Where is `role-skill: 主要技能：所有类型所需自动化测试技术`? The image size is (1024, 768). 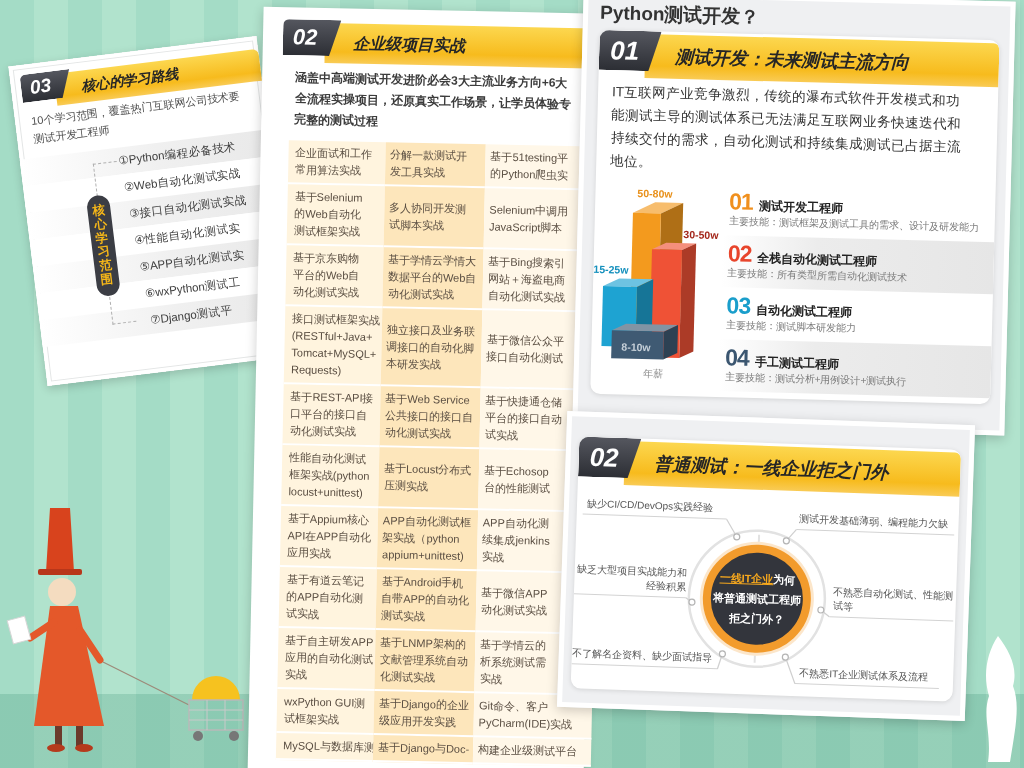 role-skill: 主要技能：所有类型所需自动化测试技术 is located at coordinates (818, 276).